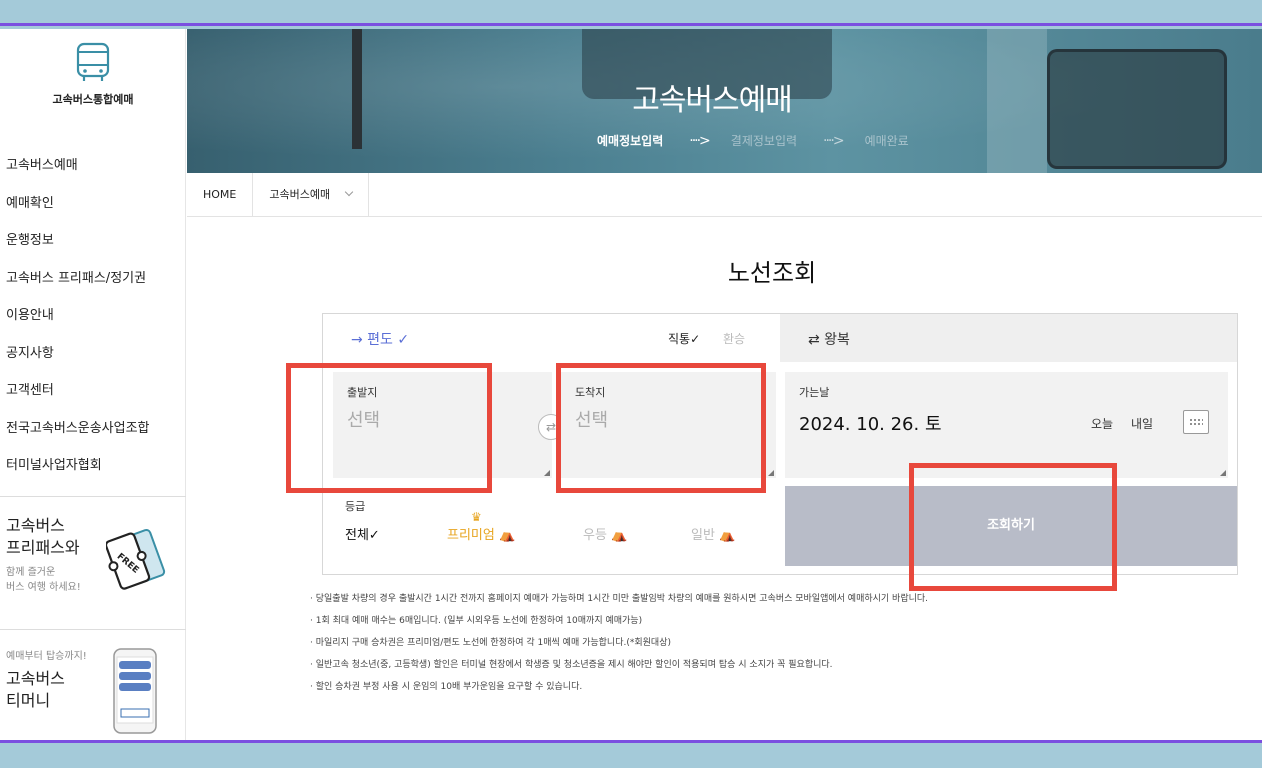 The height and width of the screenshot is (768, 1262). Describe the element at coordinates (93, 364) in the screenshot. I see `sidebar-item-notices: 공지사항` at that location.